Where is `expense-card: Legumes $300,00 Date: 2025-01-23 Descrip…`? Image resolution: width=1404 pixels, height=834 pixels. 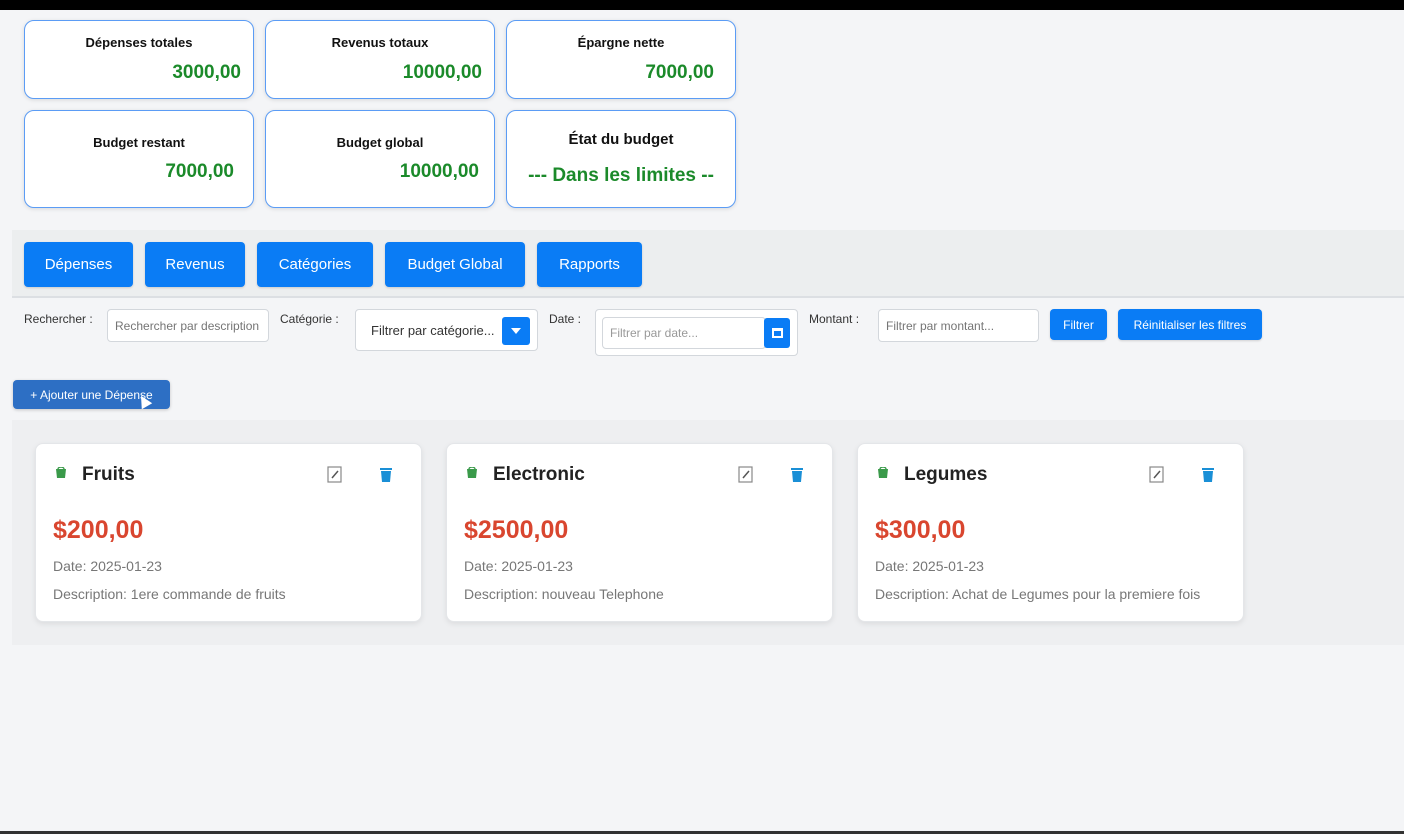 expense-card: Legumes $300,00 Date: 2025-01-23 Descrip… is located at coordinates (1050, 532).